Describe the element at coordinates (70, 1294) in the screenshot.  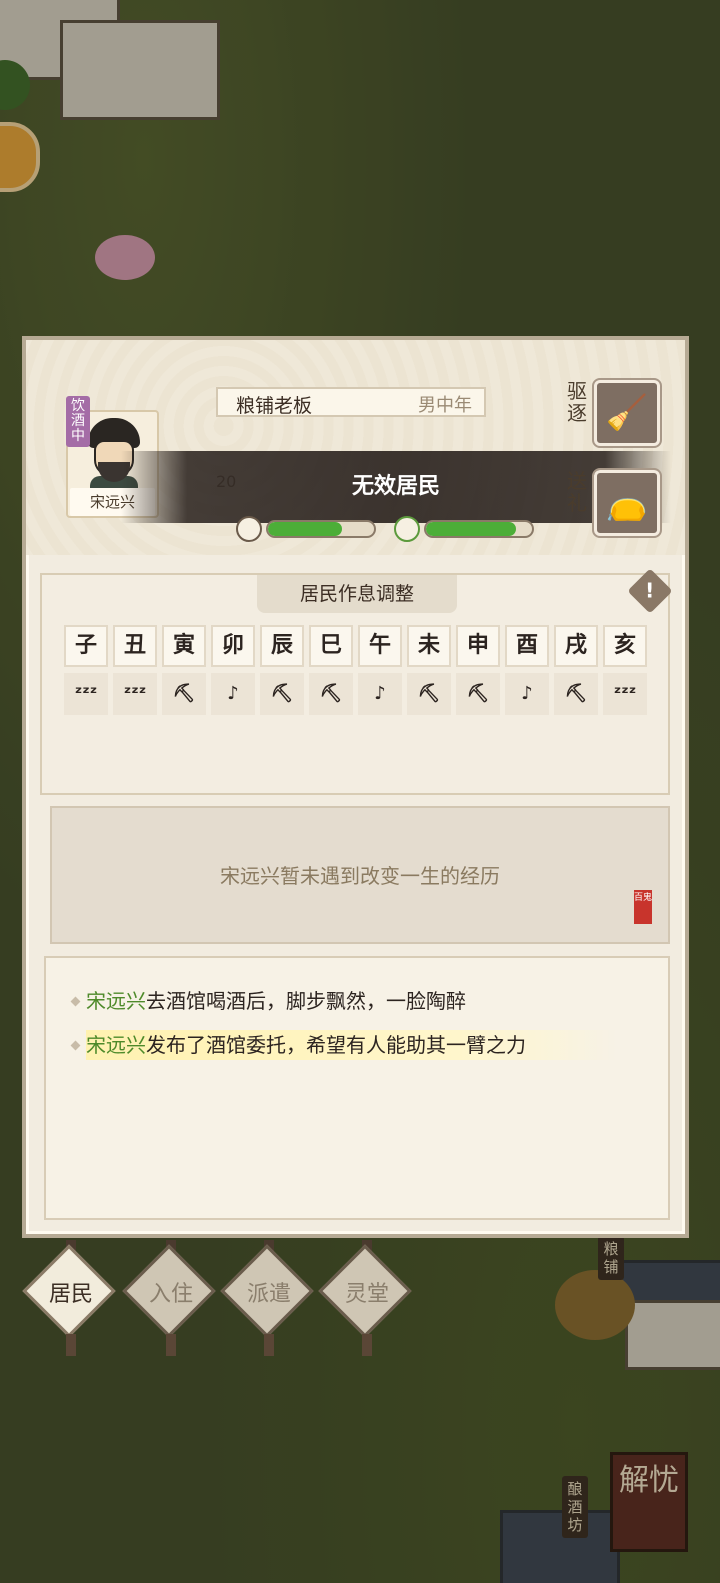
I see `tab-label: 居民` at that location.